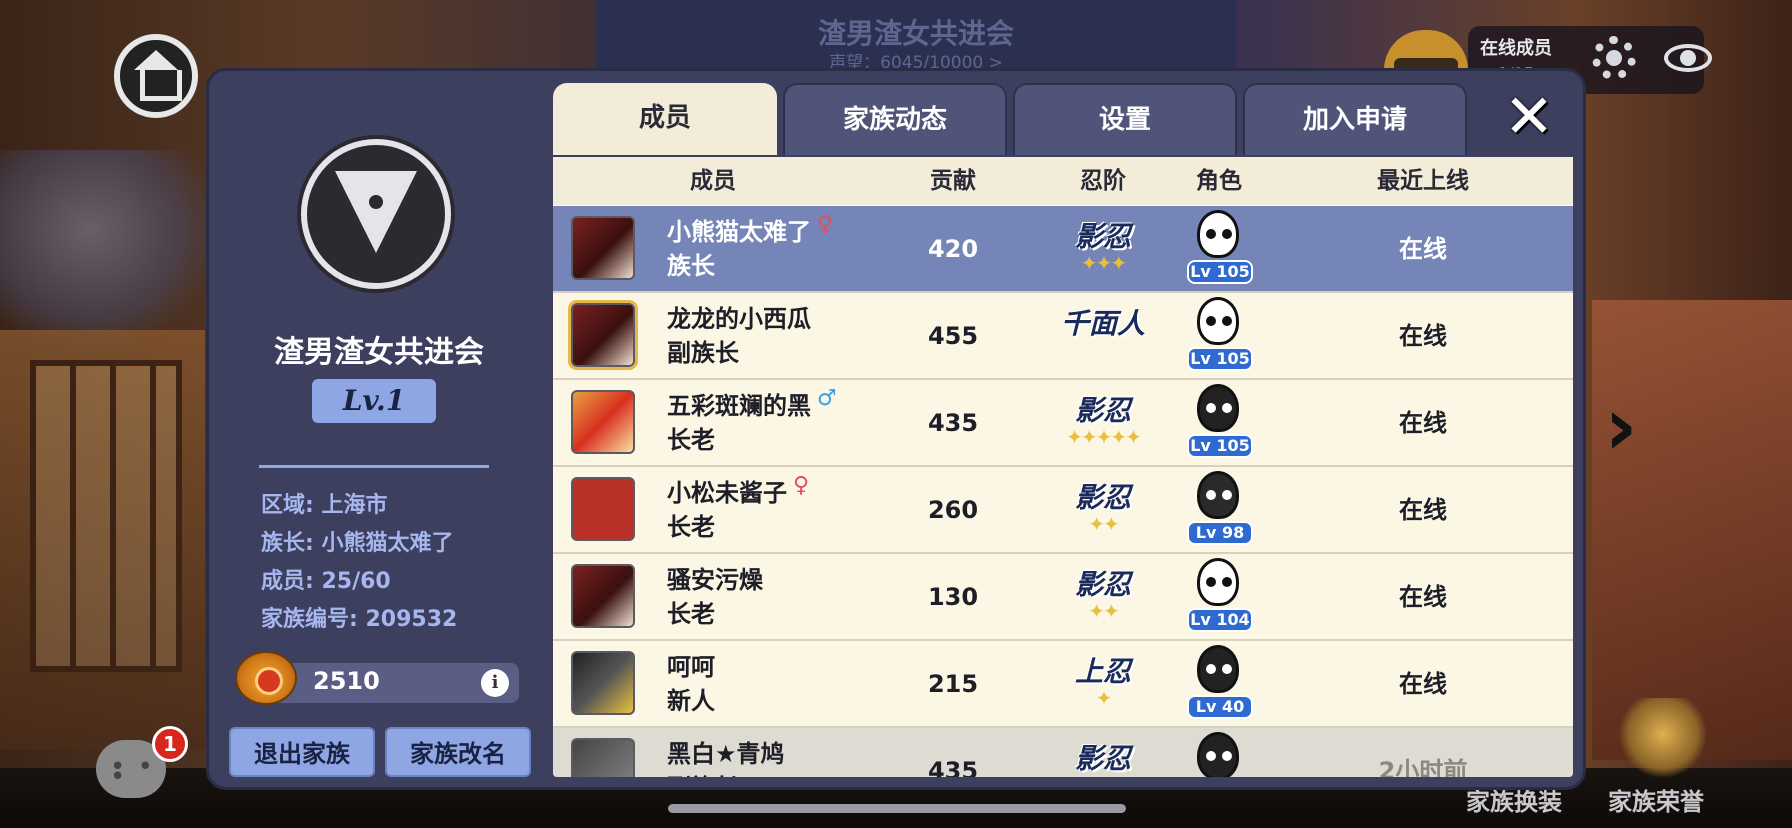 The width and height of the screenshot is (1792, 828). I want to click on table-row: 五彩斑斓的黑 ♂ 长老 435 影忍 ✦✦✦✦✦ Lv 105 在线, so click(1063, 423).